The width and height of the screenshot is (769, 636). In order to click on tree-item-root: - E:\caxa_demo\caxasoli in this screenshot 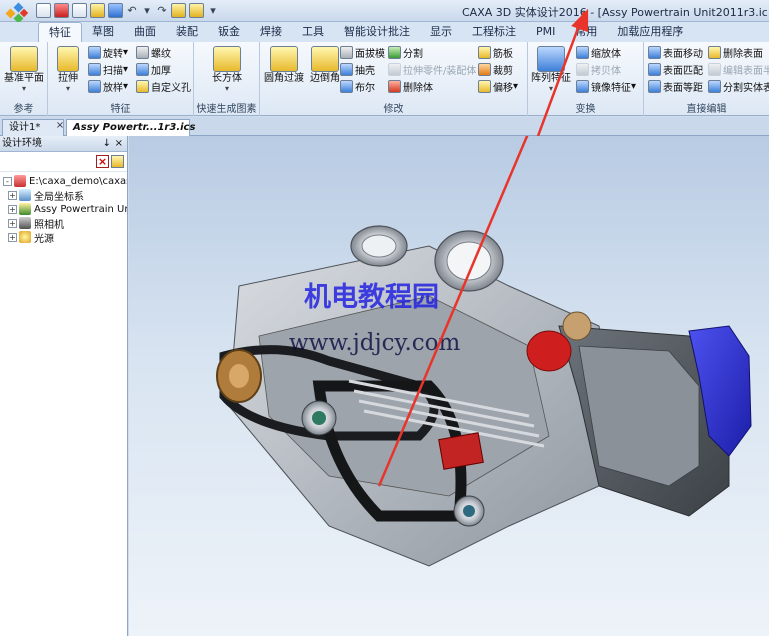, I will do `click(63, 181)`.